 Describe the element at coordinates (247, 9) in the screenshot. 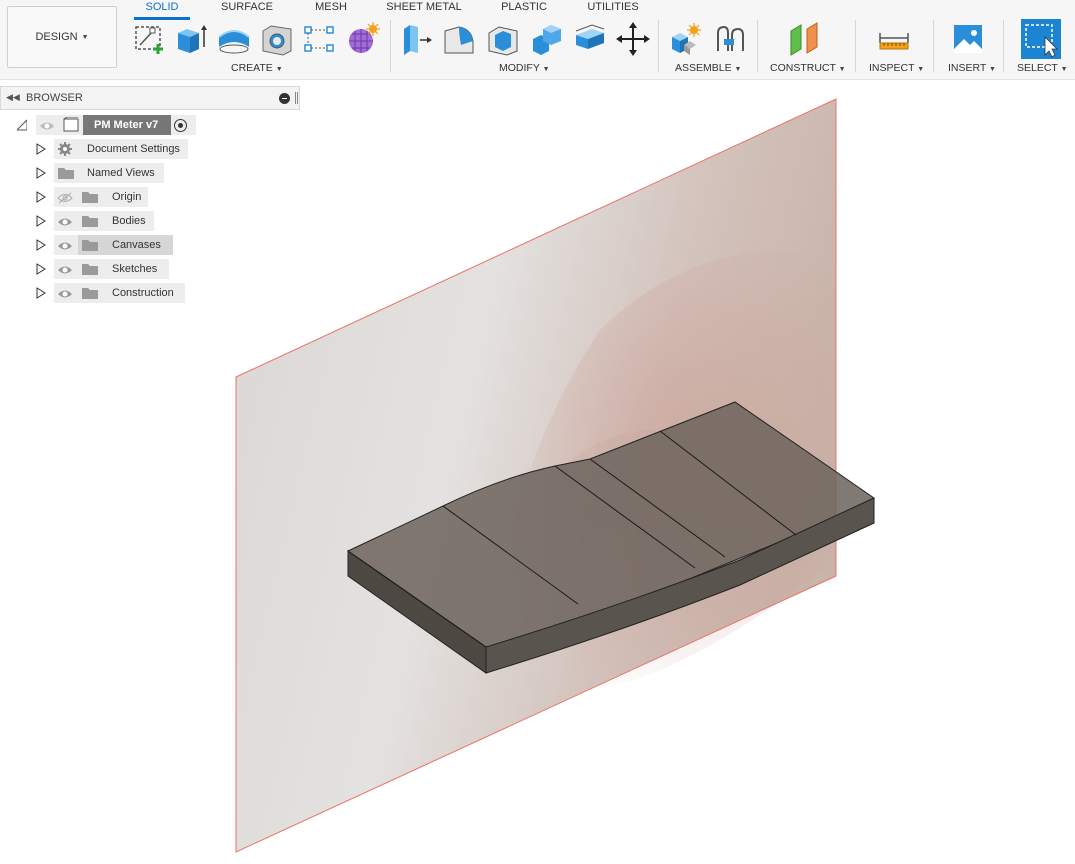

I see `tab-surface: SURFACE` at that location.